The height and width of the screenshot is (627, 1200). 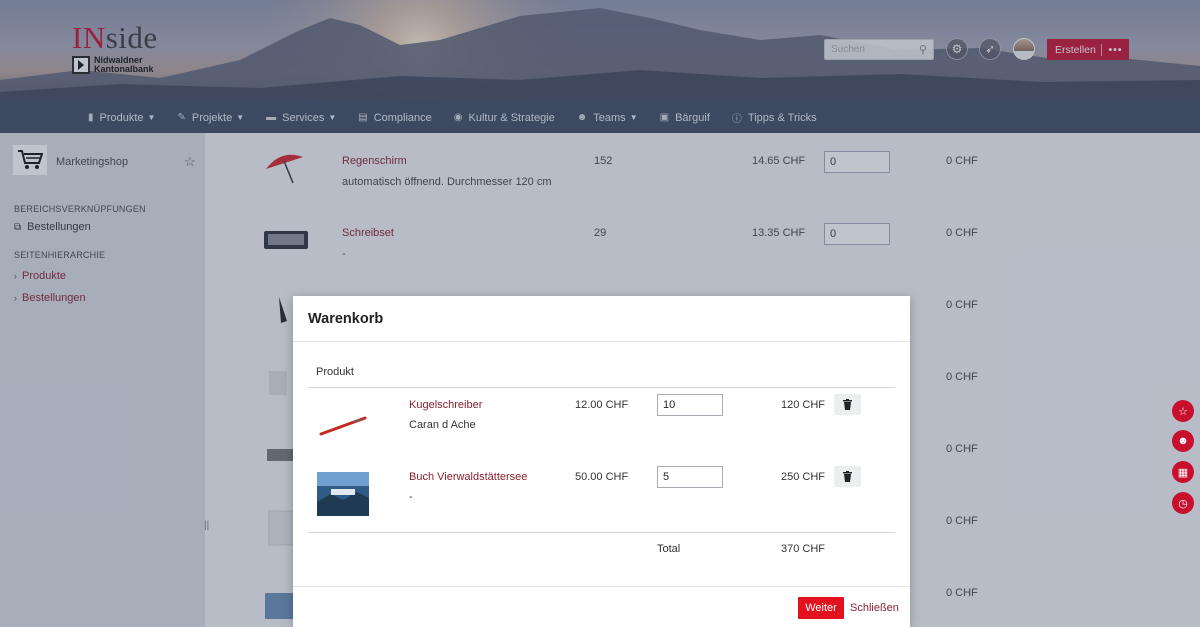 I want to click on cart-item-name: Kugelschreiber, so click(x=445, y=405).